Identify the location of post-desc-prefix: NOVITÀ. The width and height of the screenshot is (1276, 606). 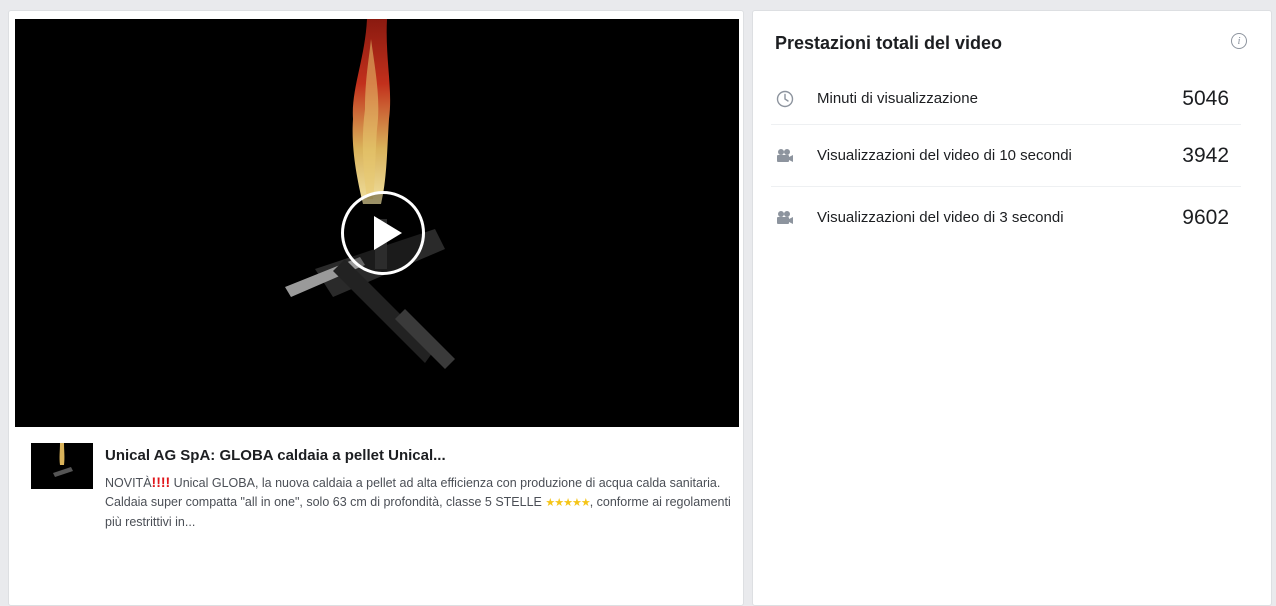
(128, 483).